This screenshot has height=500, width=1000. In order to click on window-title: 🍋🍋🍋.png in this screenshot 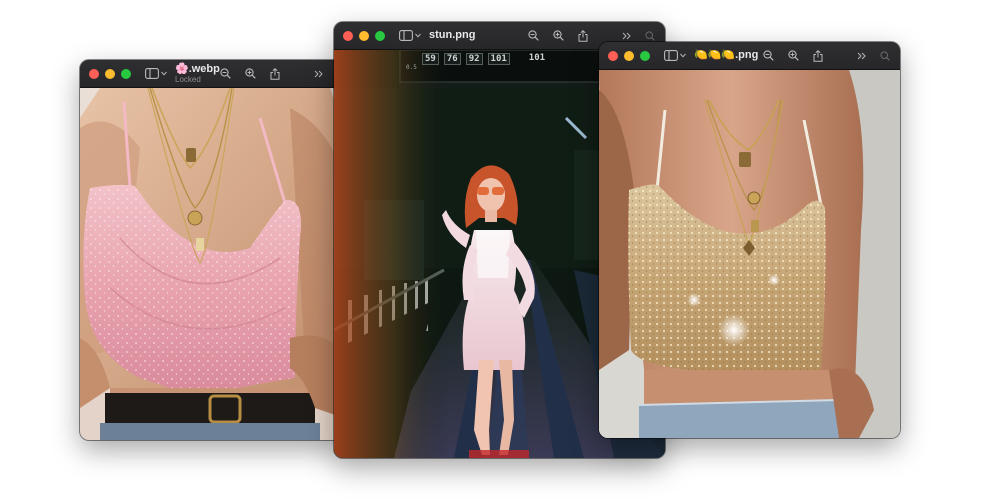, I will do `click(726, 55)`.